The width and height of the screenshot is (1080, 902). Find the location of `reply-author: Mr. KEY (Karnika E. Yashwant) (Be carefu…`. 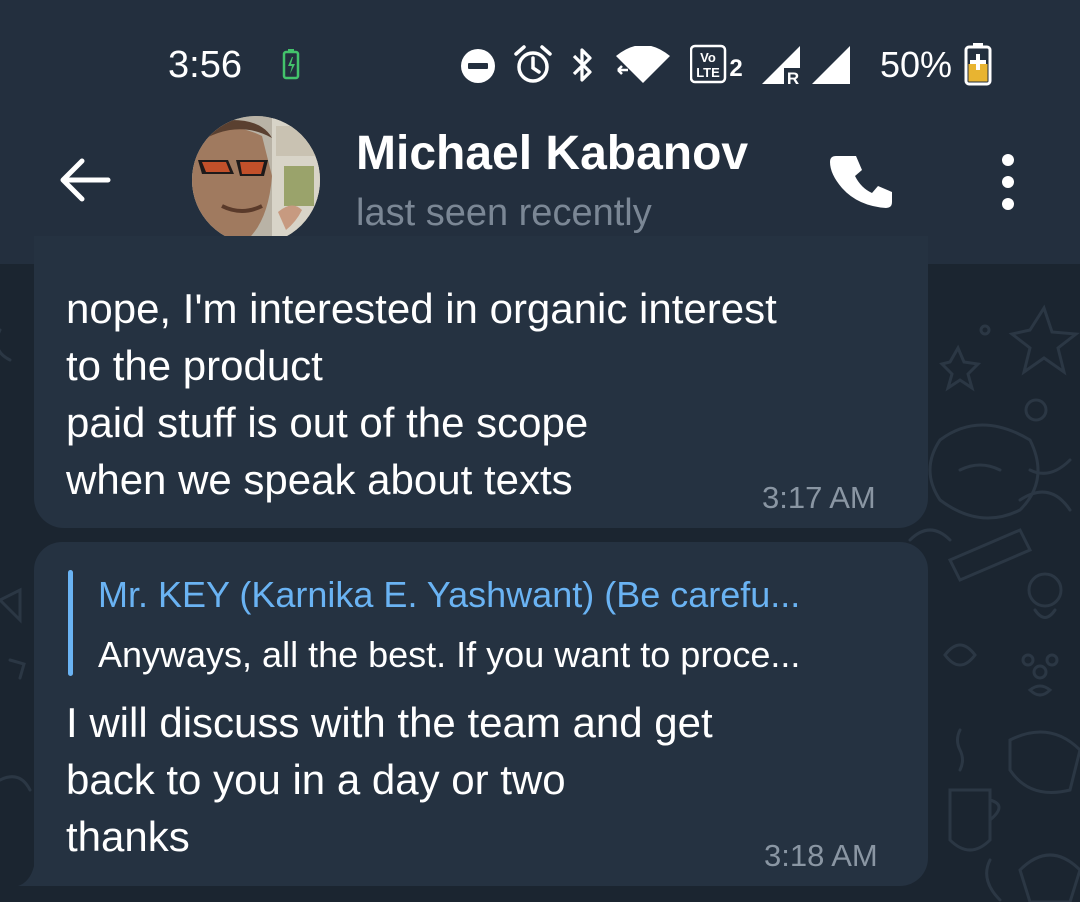

reply-author: Mr. KEY (Karnika E. Yashwant) (Be carefu… is located at coordinates (449, 595).